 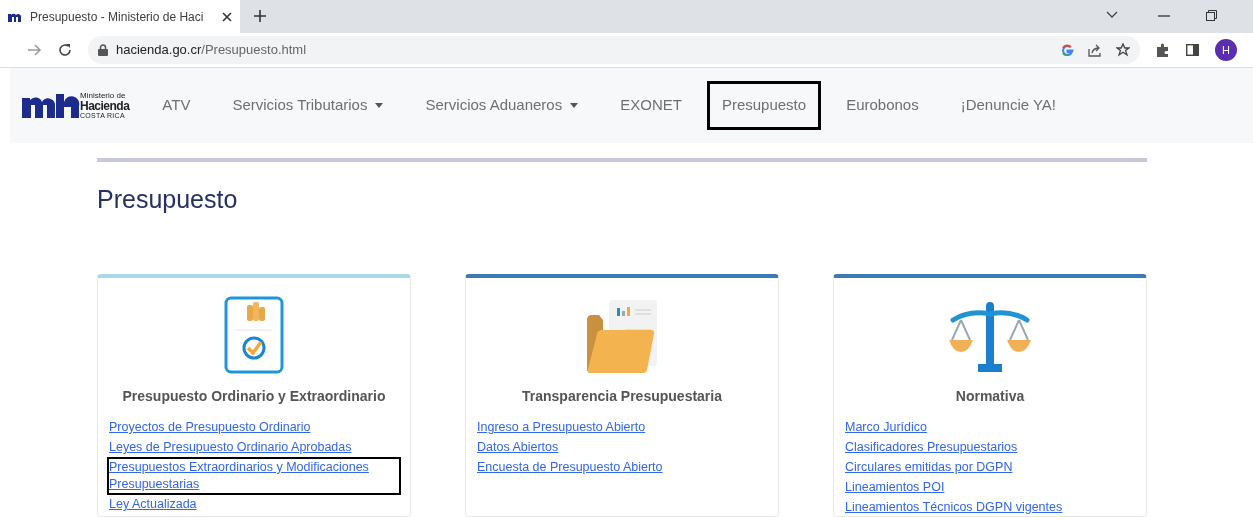 What do you see at coordinates (1226, 50) in the screenshot?
I see `profile-avatar: H` at bounding box center [1226, 50].